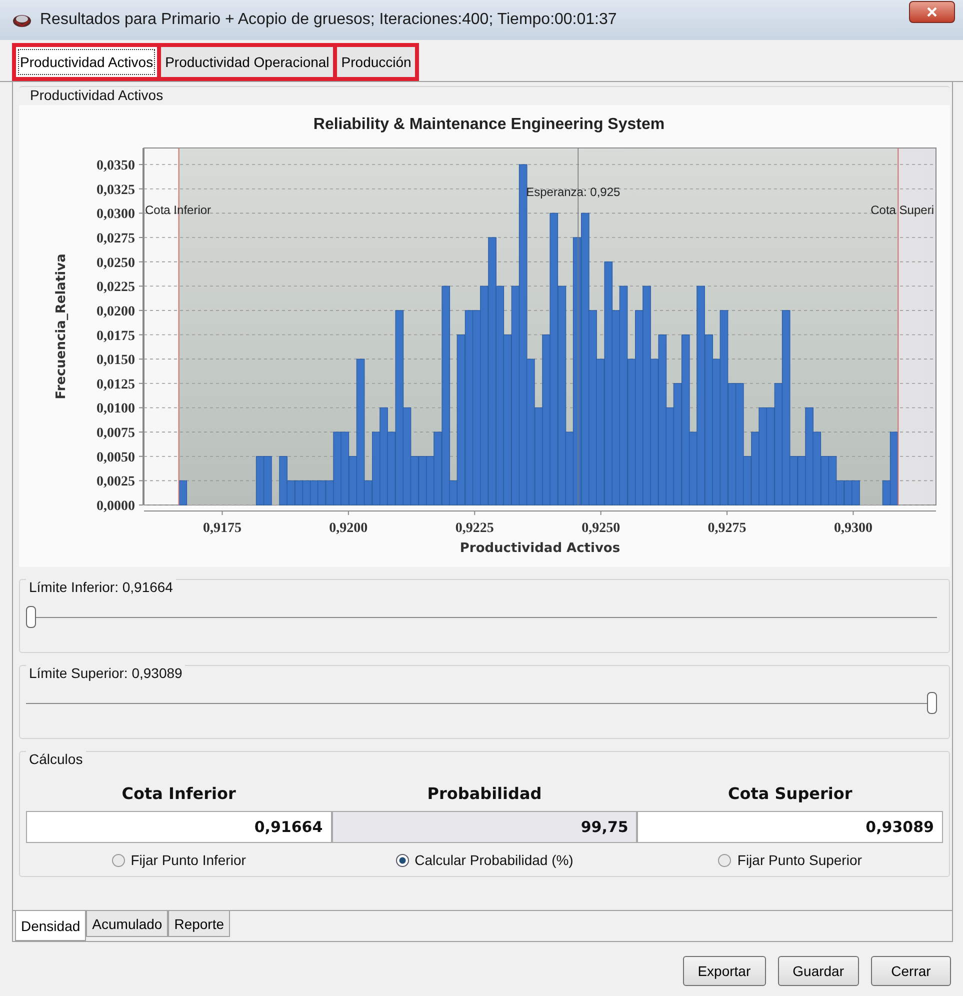 Image resolution: width=963 pixels, height=996 pixels. I want to click on group-title: Límite Inferior: 0,91664, so click(101, 587).